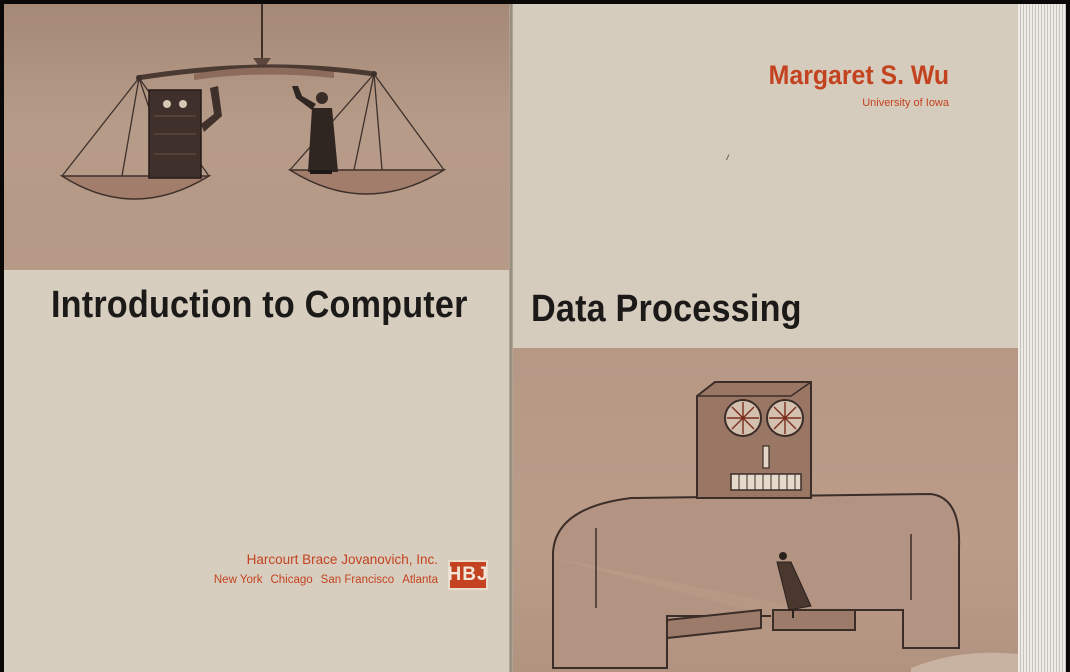  I want to click on page-edges, so click(1042, 338).